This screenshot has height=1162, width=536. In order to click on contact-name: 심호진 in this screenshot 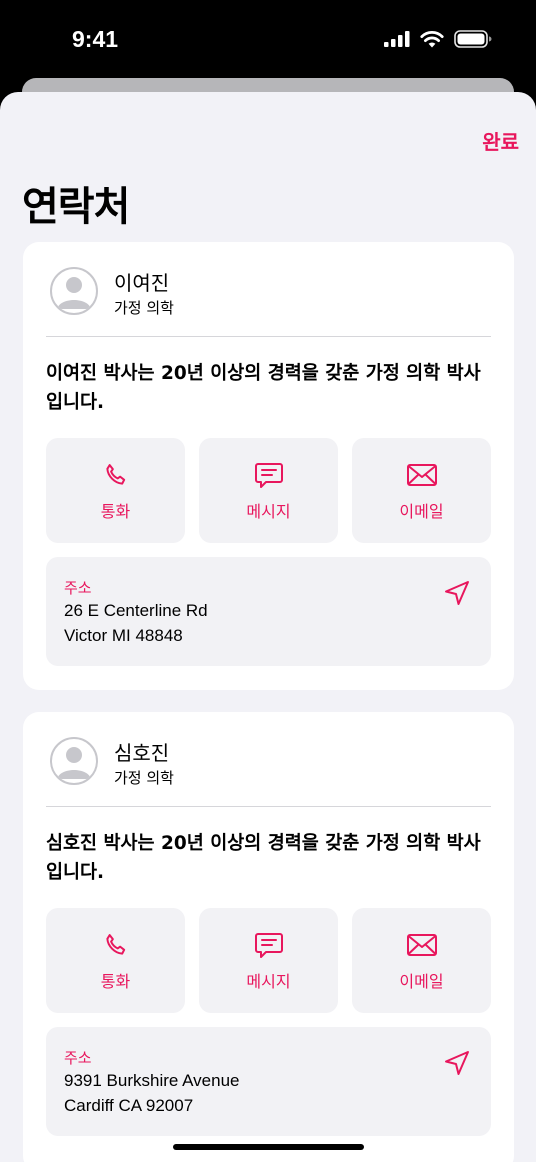, I will do `click(142, 753)`.